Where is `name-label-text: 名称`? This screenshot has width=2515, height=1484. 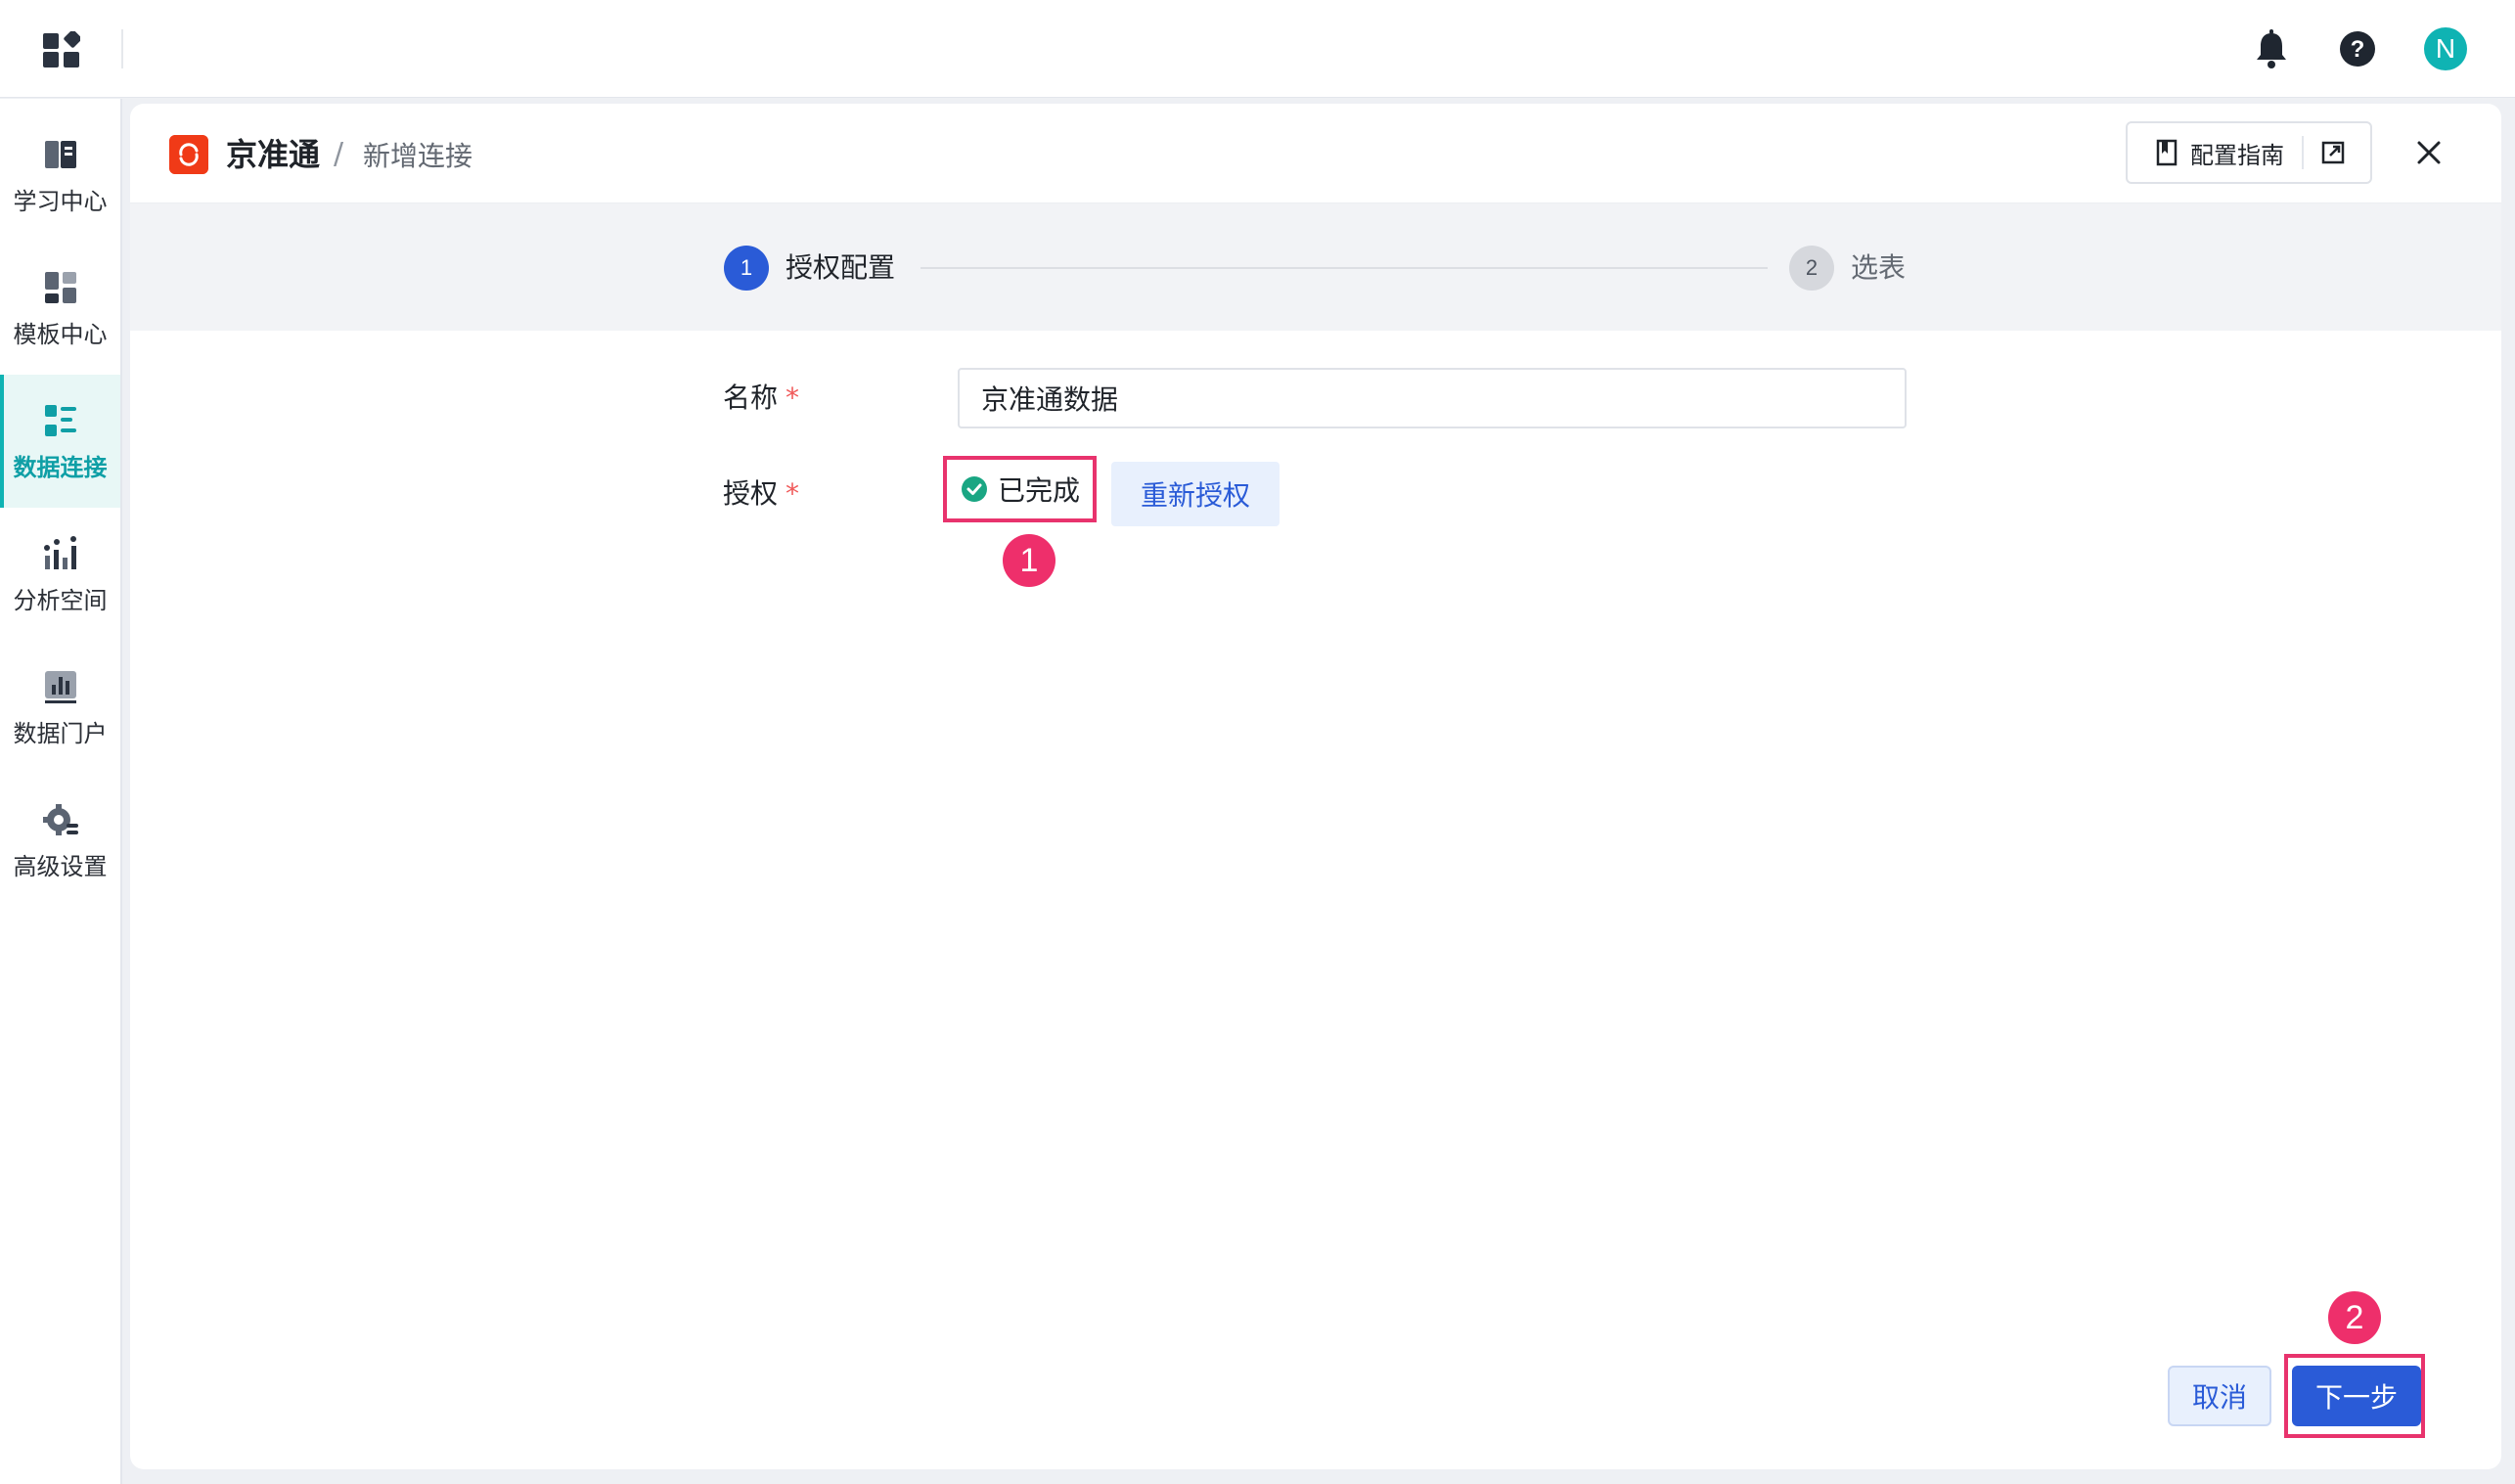 name-label-text: 名称 is located at coordinates (751, 398).